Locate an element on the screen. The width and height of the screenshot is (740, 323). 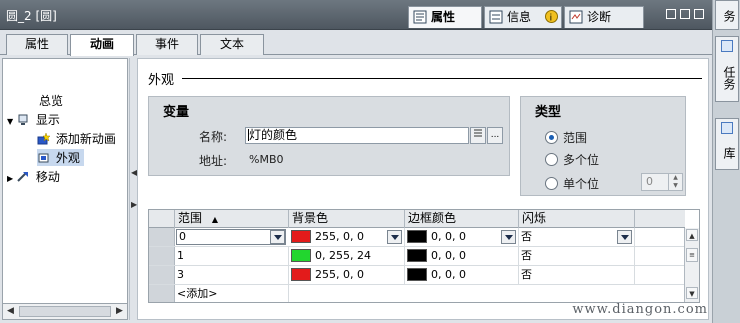
title-bar: 圆_2 [圆] 属性 信息 i 诊断 is located at coordinates (356, 15).